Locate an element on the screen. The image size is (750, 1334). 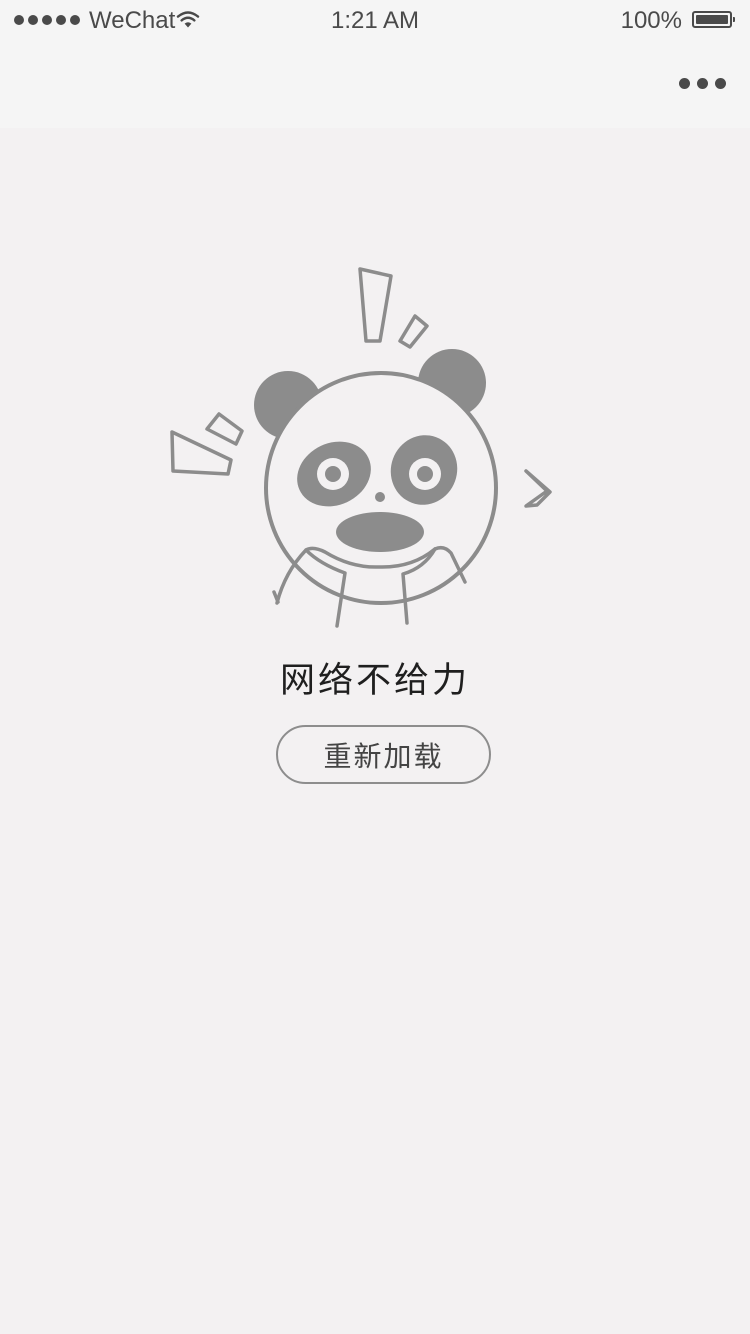
battery-icon is located at coordinates (713, 19).